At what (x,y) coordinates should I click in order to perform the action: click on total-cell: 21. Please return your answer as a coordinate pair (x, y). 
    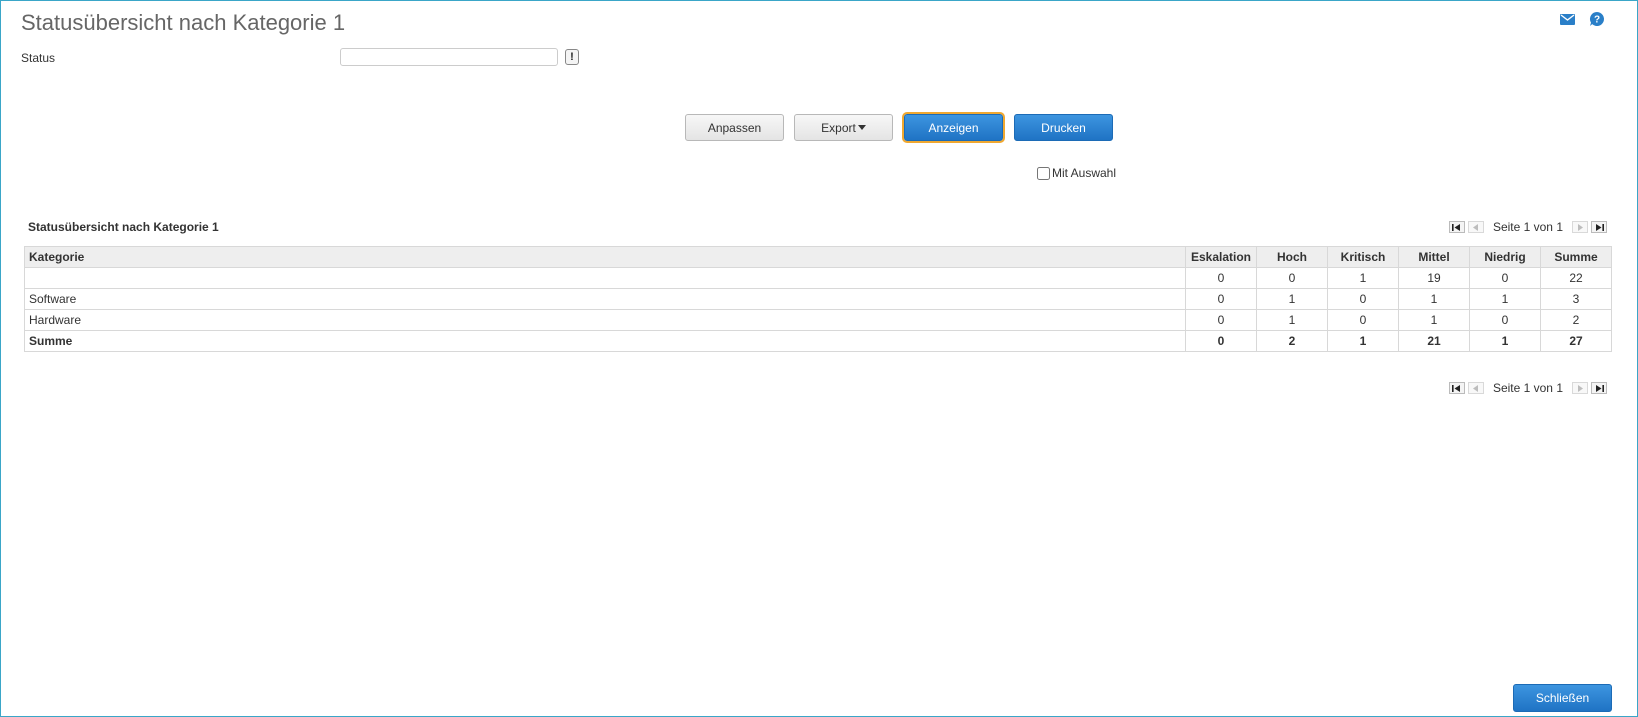
    Looking at the image, I should click on (1434, 341).